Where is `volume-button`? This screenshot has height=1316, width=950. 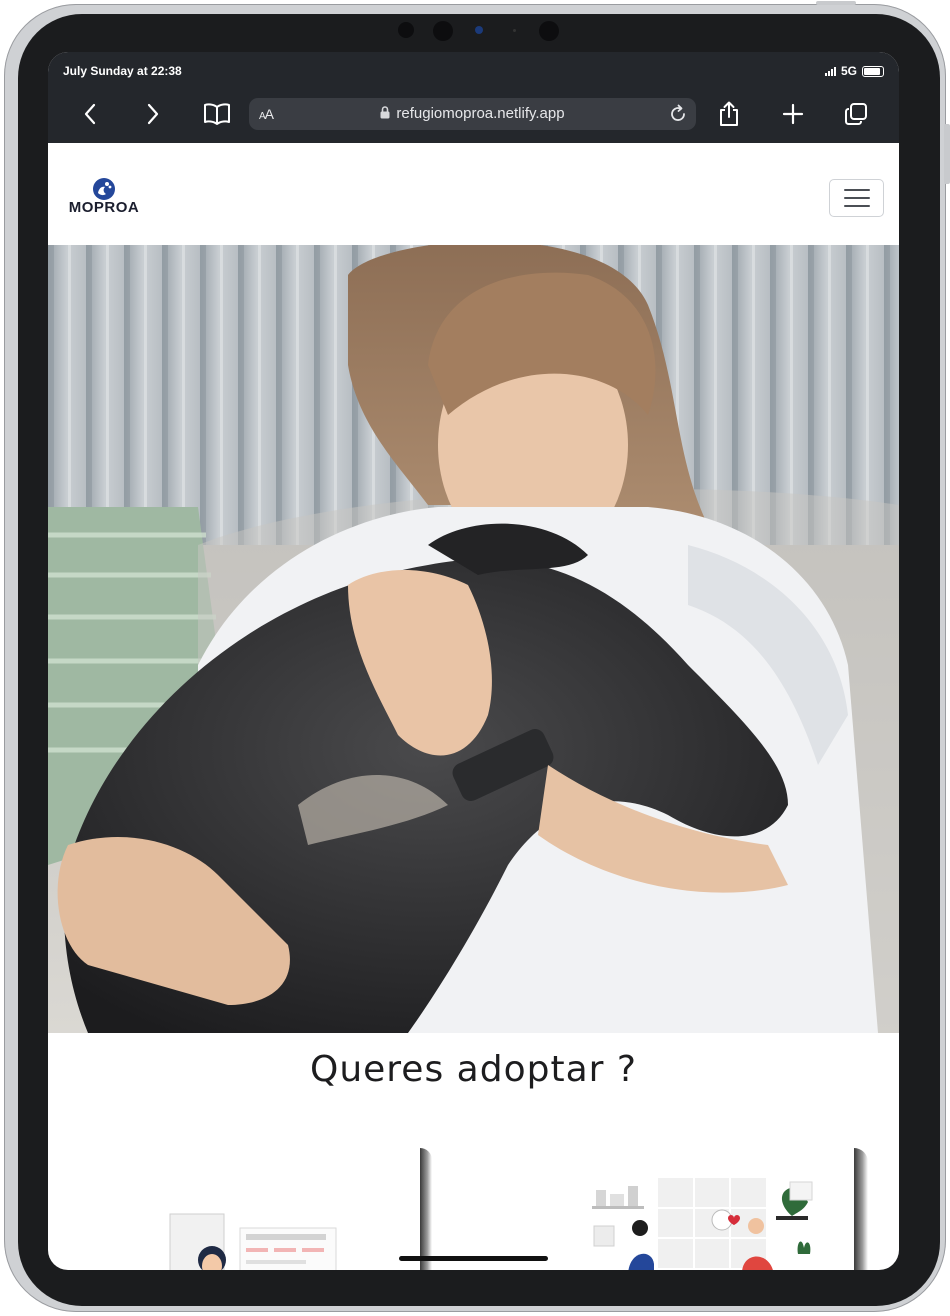
volume-button is located at coordinates (947, 154).